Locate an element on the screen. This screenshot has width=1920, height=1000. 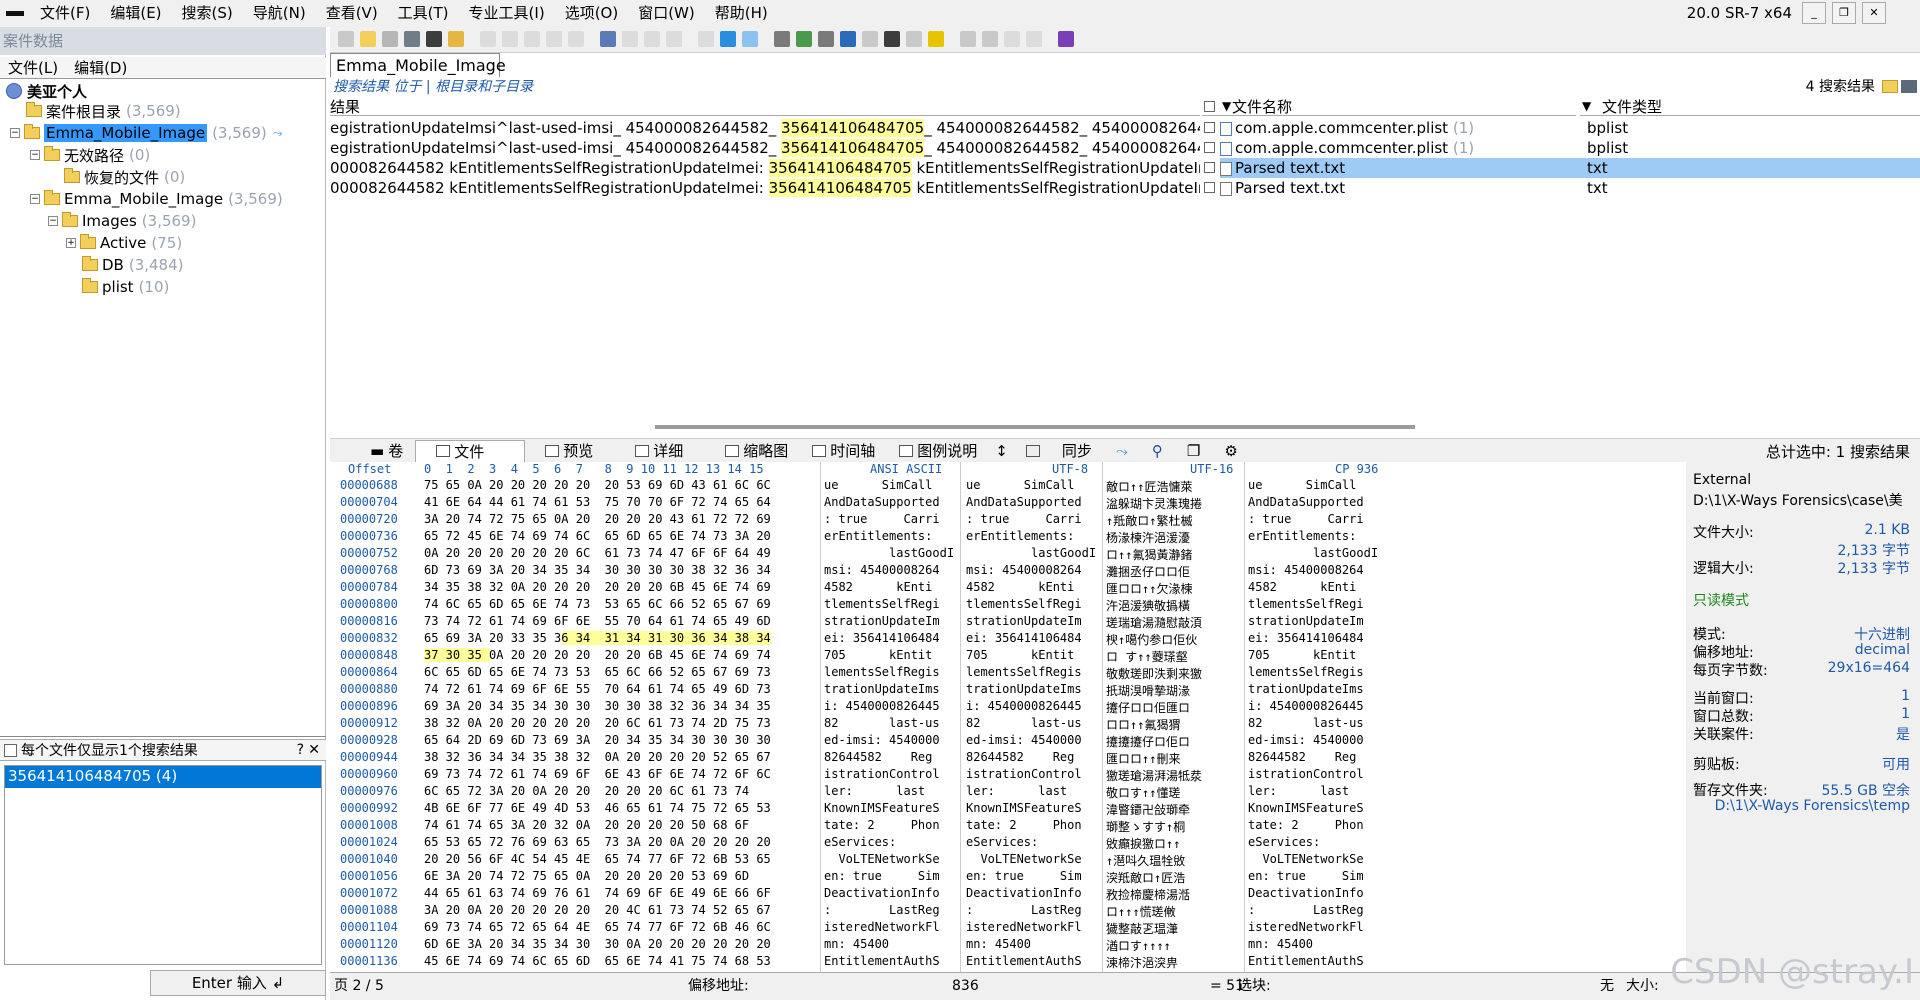
minimize-button: _ is located at coordinates (1814, 13).